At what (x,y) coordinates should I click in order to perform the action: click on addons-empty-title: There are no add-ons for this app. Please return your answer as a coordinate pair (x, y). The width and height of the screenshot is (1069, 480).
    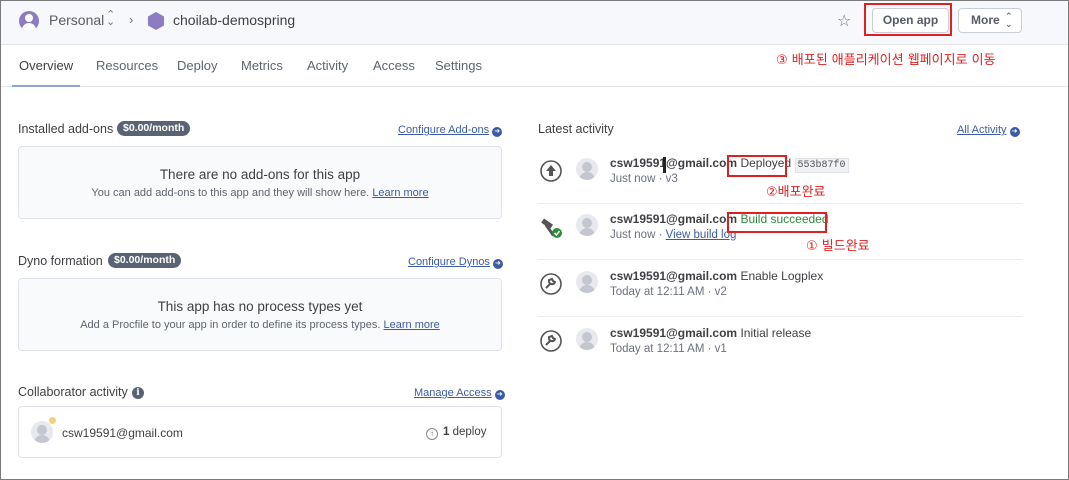
    Looking at the image, I should click on (260, 174).